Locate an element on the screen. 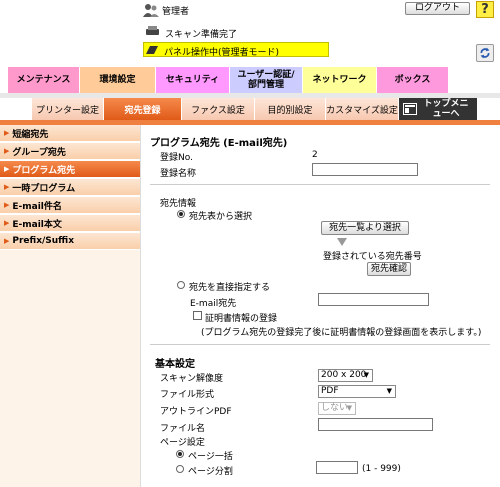 Image resolution: width=500 pixels, height=487 pixels. logout-button: ログアウト is located at coordinates (437, 8).